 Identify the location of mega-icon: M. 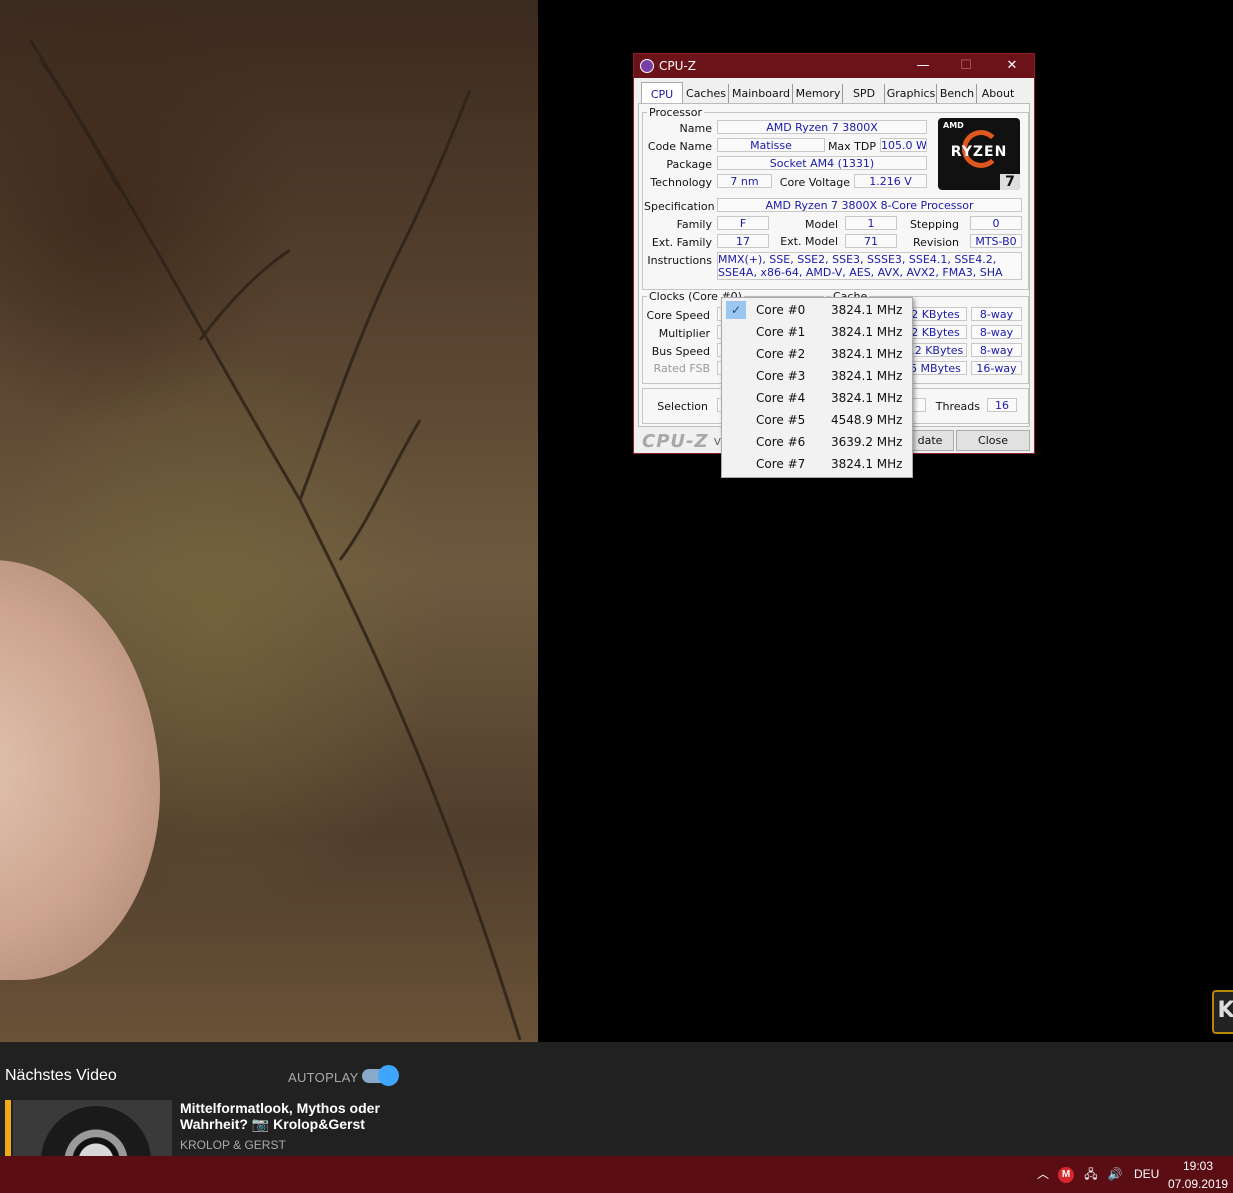
(1066, 1175).